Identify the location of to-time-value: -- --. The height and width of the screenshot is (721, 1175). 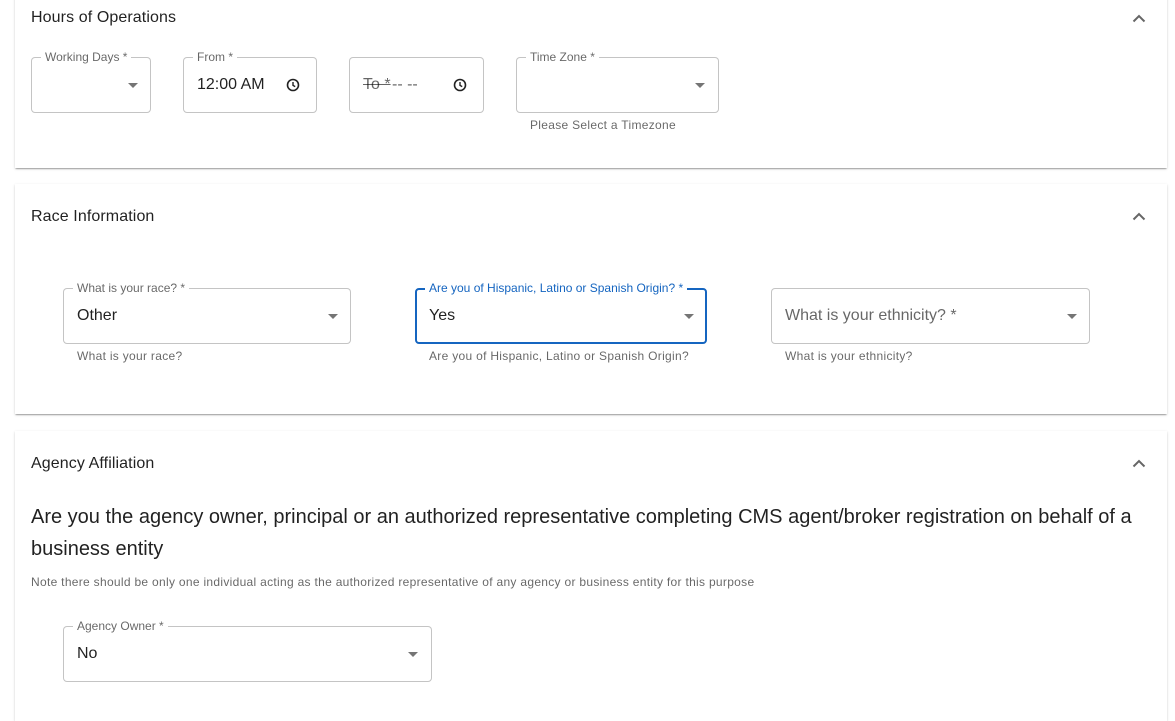
(405, 84).